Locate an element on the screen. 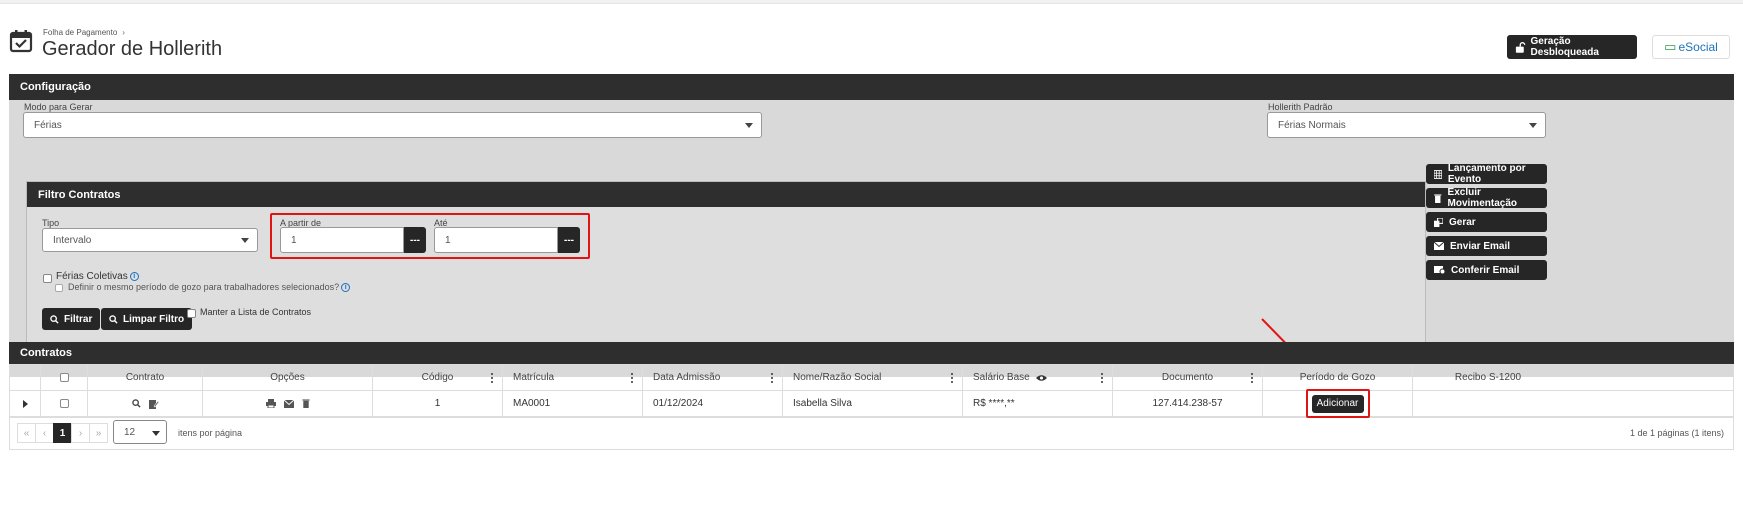 This screenshot has width=1743, height=506. col-documento-label: Documento is located at coordinates (1187, 377).